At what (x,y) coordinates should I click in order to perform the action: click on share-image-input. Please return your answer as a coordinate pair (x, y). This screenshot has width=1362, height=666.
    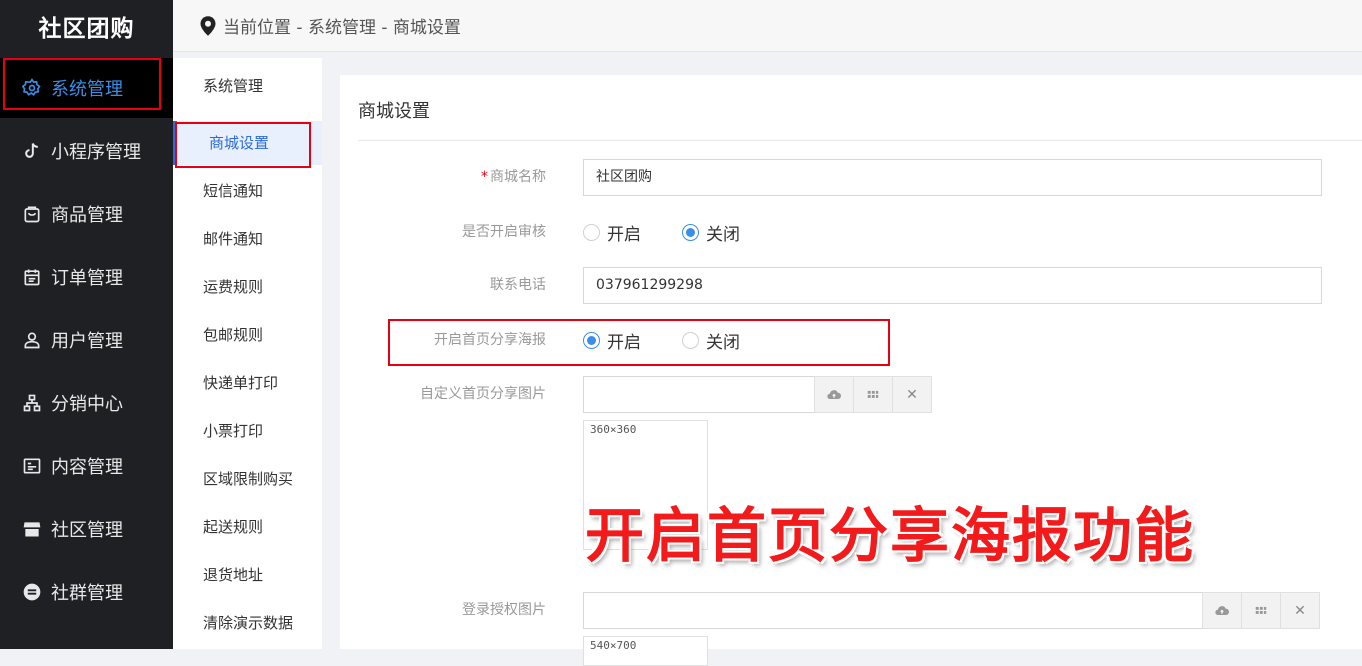
    Looking at the image, I should click on (699, 394).